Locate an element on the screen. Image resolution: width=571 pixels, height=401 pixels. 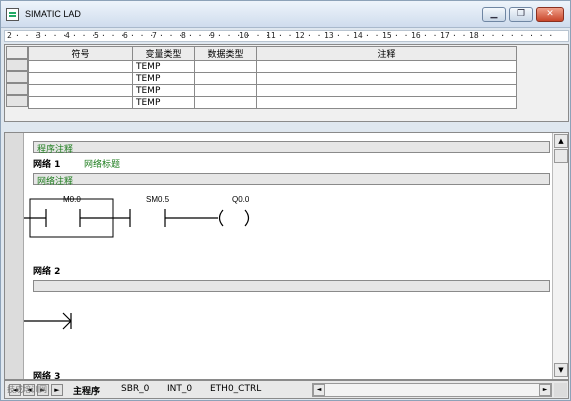
close-button: ✕ is located at coordinates (550, 14).